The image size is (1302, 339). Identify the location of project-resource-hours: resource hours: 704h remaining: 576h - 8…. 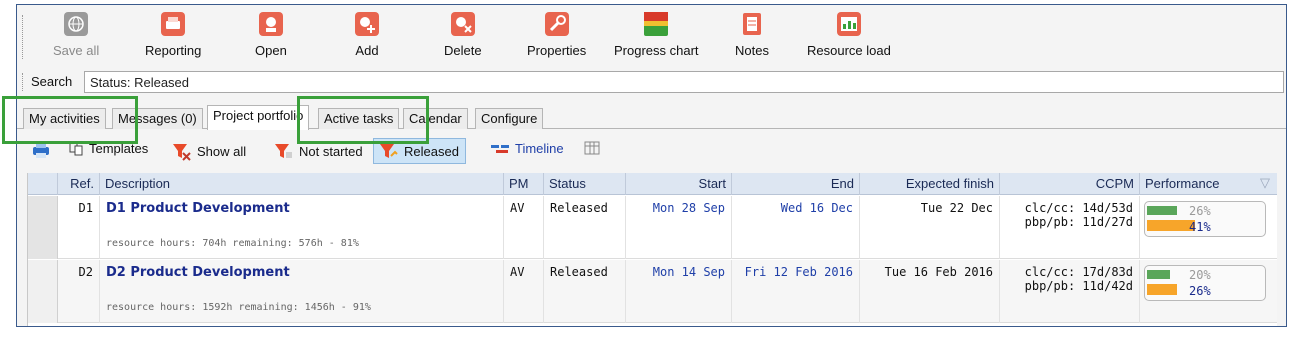
(232, 243).